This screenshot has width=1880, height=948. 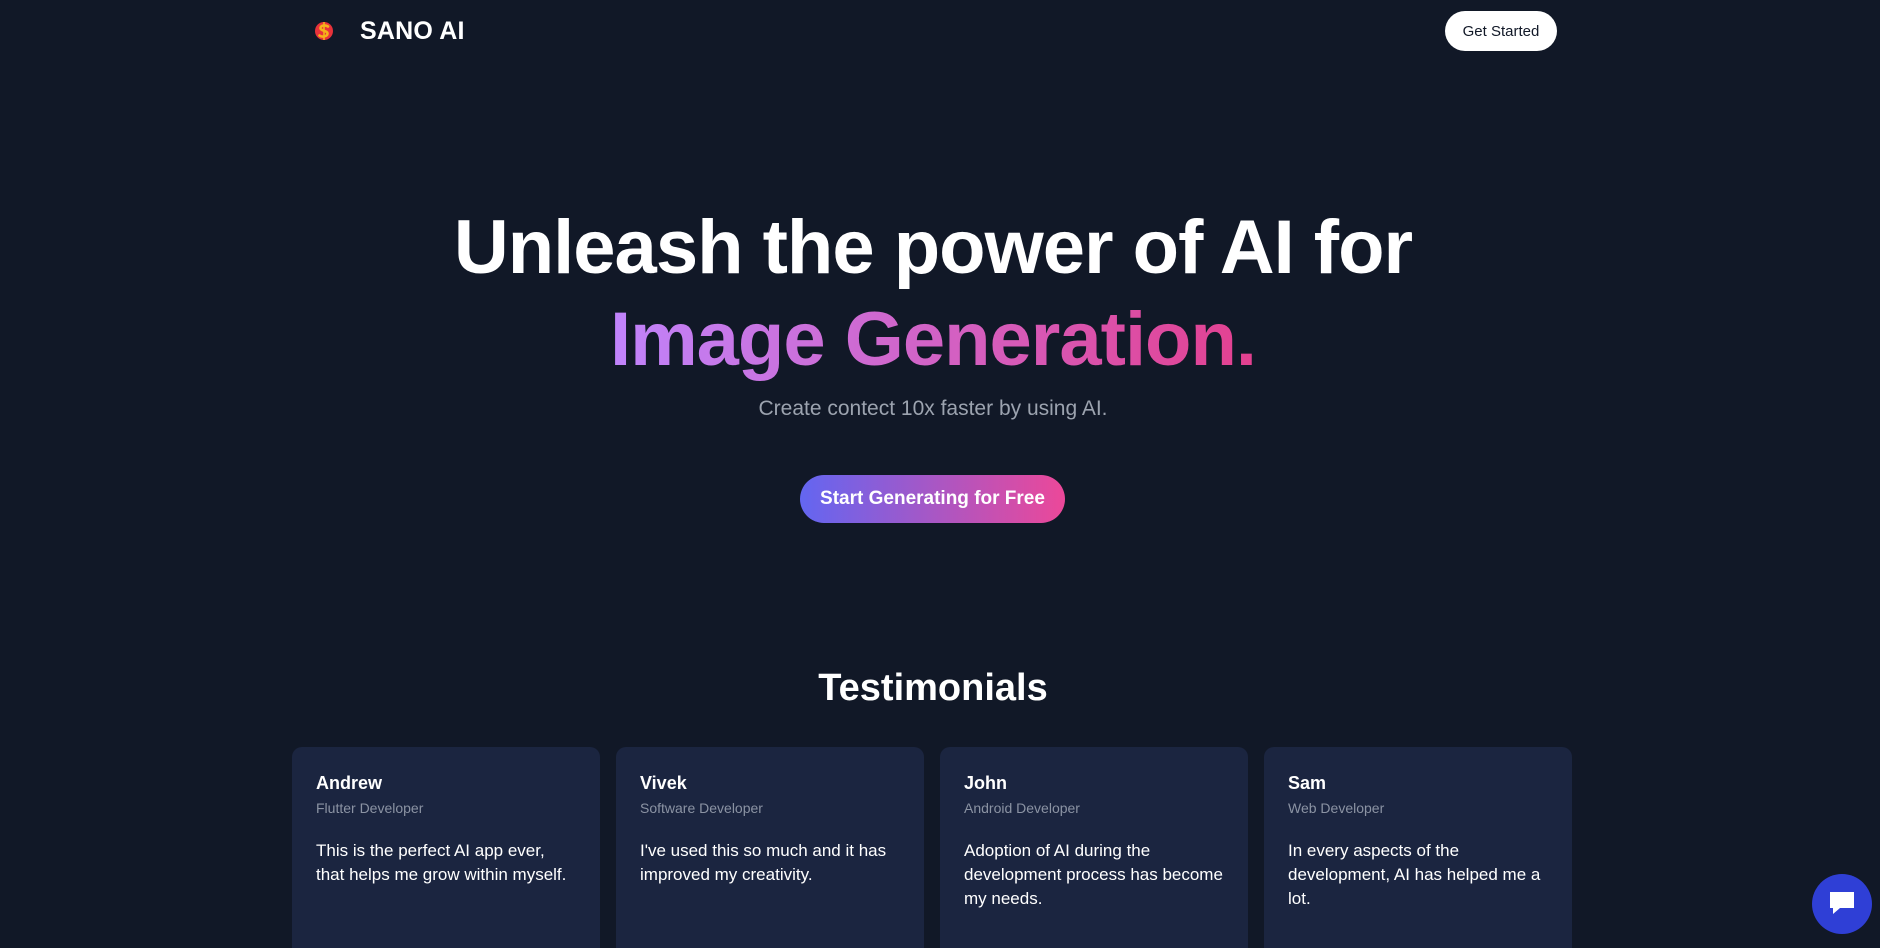 What do you see at coordinates (933, 247) in the screenshot?
I see `hero-title: Unleash the power of AI for` at bounding box center [933, 247].